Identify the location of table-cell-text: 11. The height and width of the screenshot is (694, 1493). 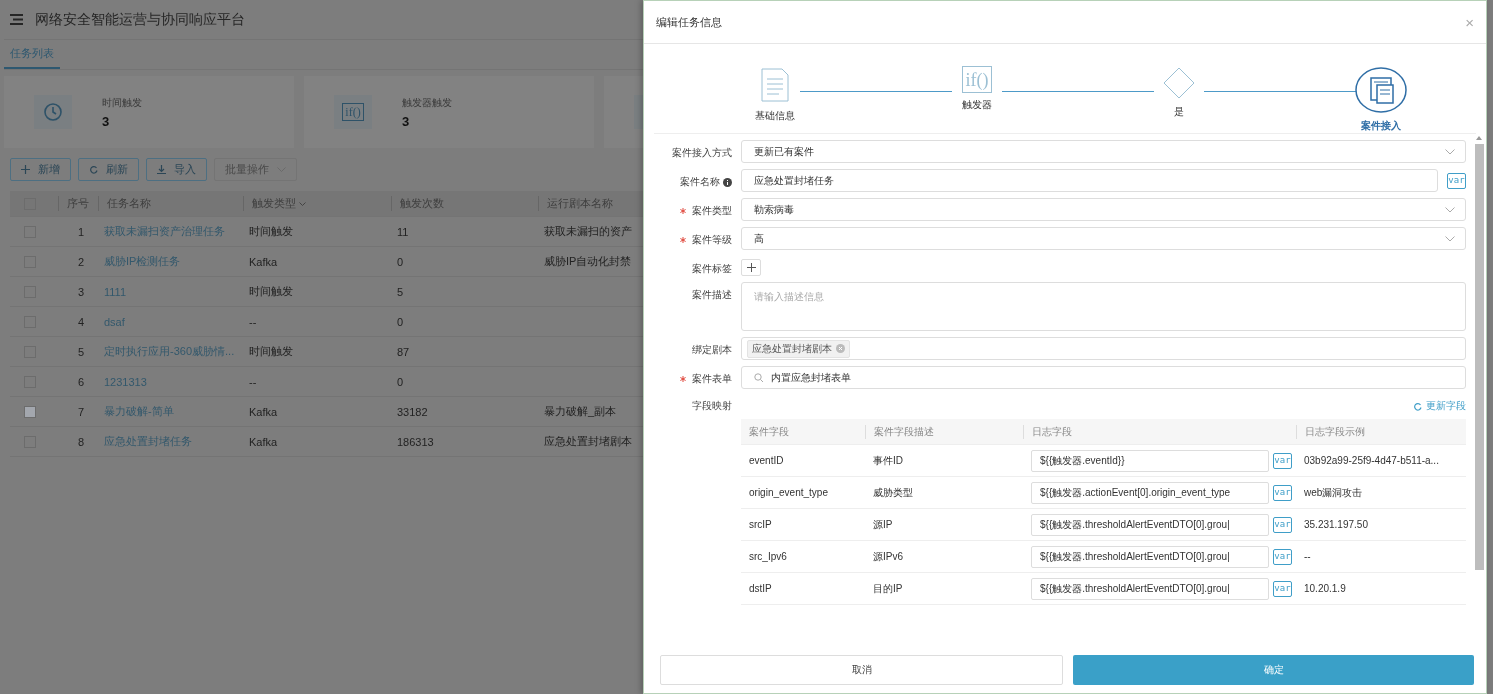
(403, 231).